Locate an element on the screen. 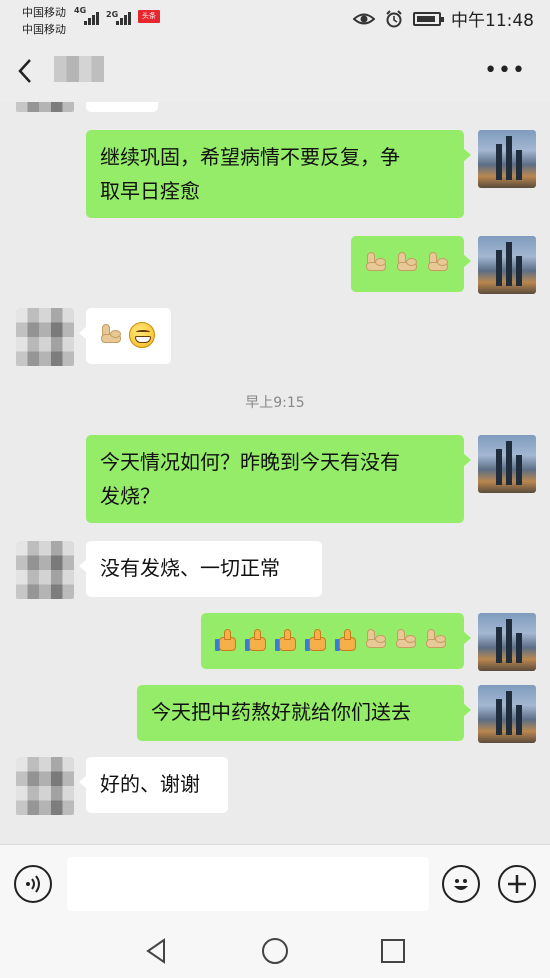 The image size is (550, 978). message-text: 今天把中药熬好就给你们送去 is located at coordinates (281, 712).